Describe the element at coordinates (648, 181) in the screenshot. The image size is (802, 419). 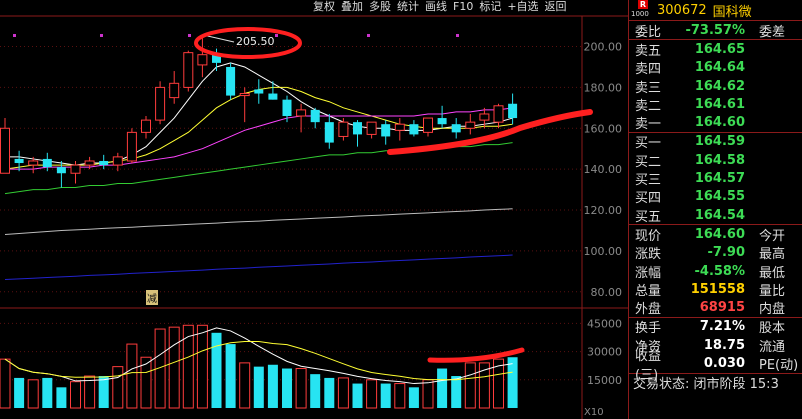
I see `bid-row-label: 买三` at that location.